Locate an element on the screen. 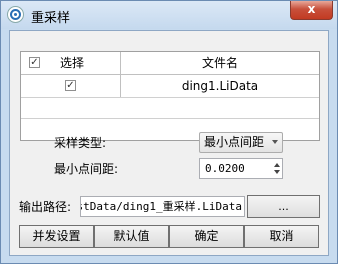 The image size is (338, 264). output-path-value: estData/ding1_重采样.LiData is located at coordinates (161, 206).